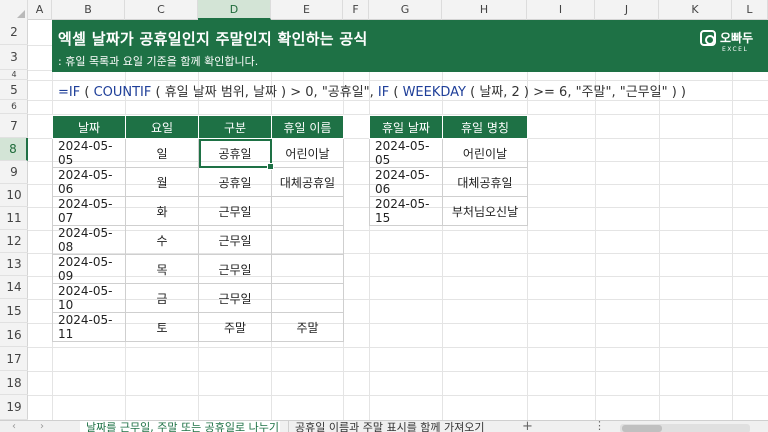 The width and height of the screenshot is (768, 432). I want to click on row-header-17: 17, so click(14, 359).